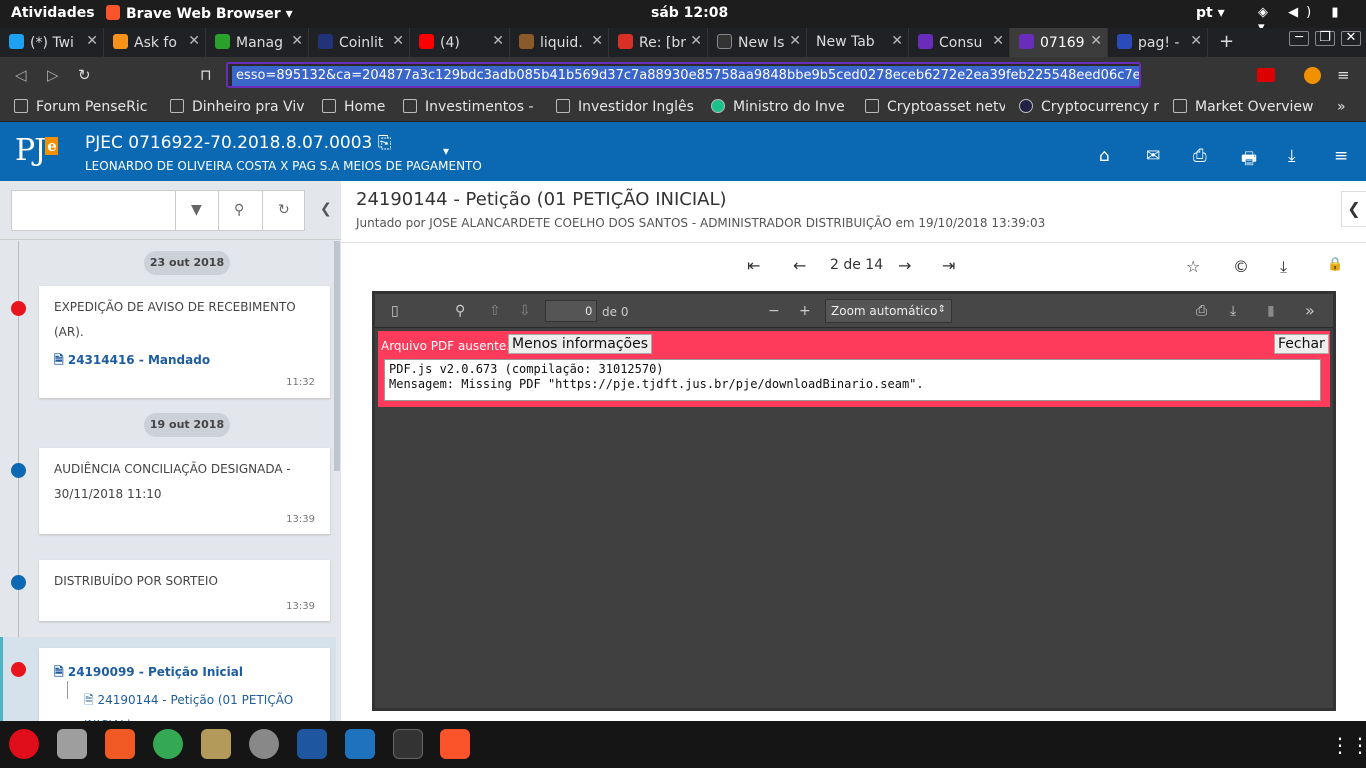 The height and width of the screenshot is (768, 1366). Describe the element at coordinates (120, 744) in the screenshot. I see `software-icon` at that location.